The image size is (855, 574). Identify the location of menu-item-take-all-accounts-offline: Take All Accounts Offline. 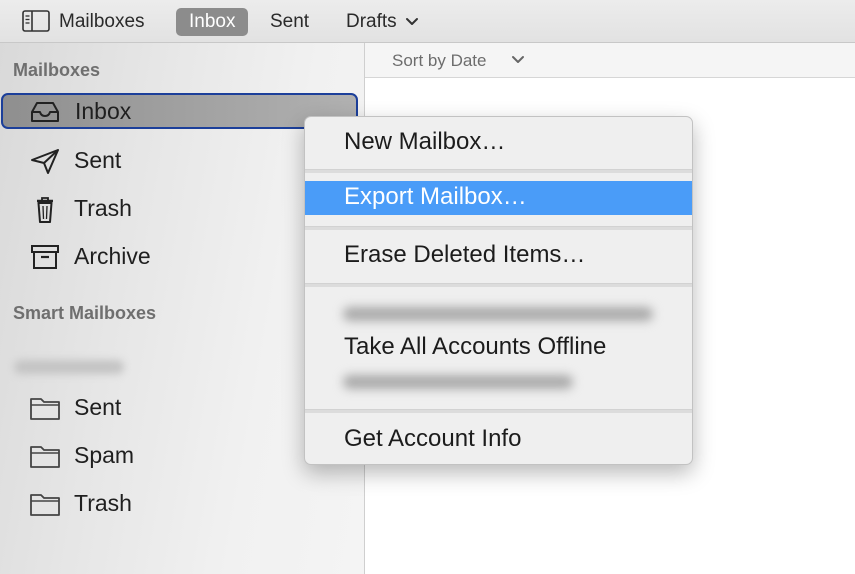
(498, 347).